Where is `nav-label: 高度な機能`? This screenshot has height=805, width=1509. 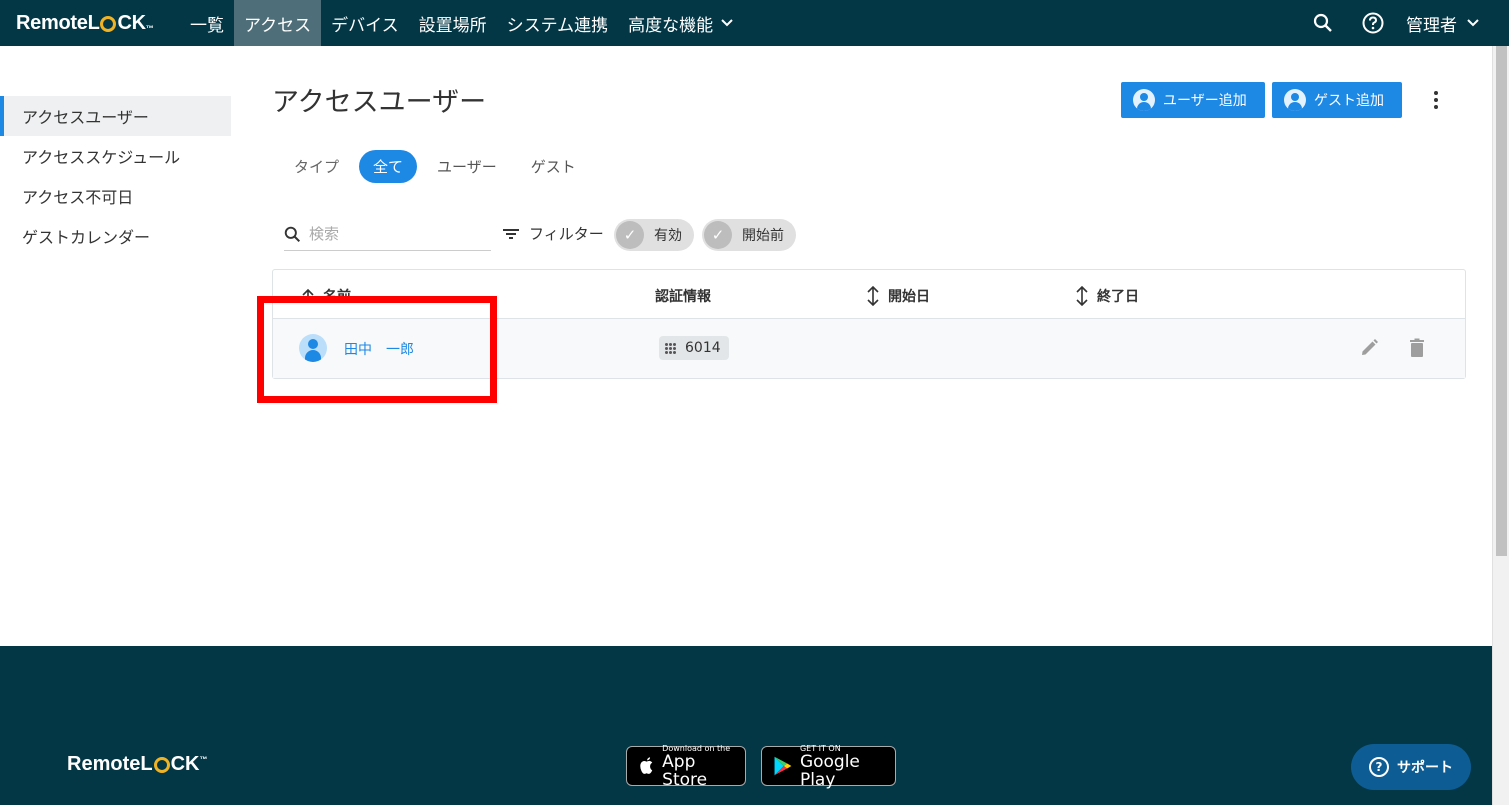
nav-label: 高度な機能 is located at coordinates (671, 25).